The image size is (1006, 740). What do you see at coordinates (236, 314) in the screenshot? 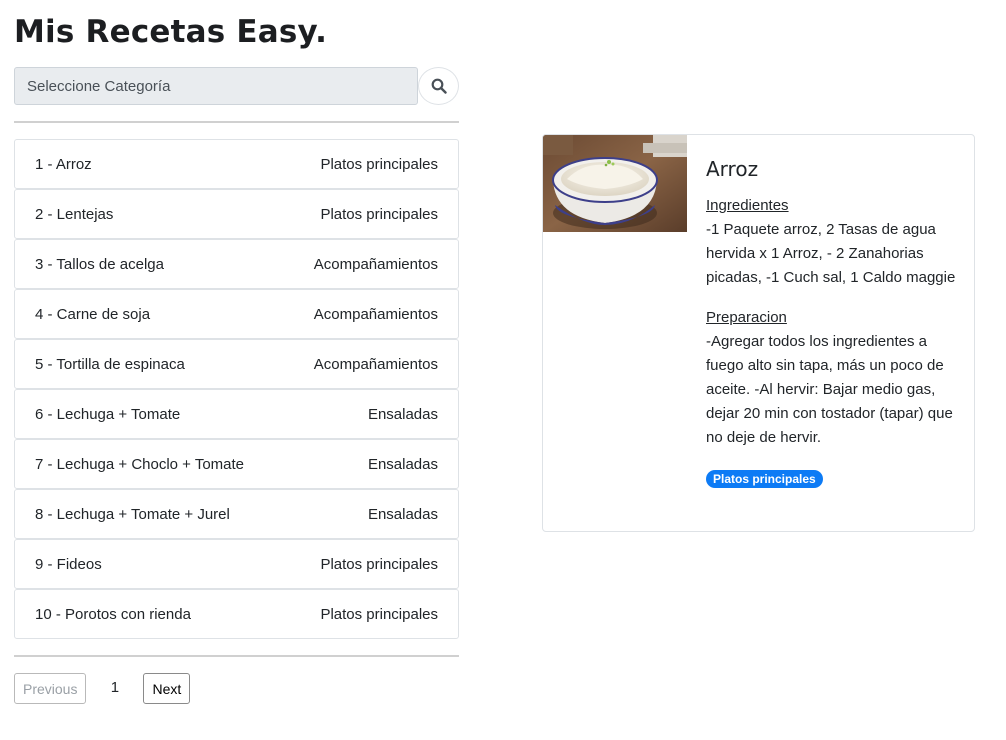
I see `list-item: 4 - Carne de soja Acompañamientos` at bounding box center [236, 314].